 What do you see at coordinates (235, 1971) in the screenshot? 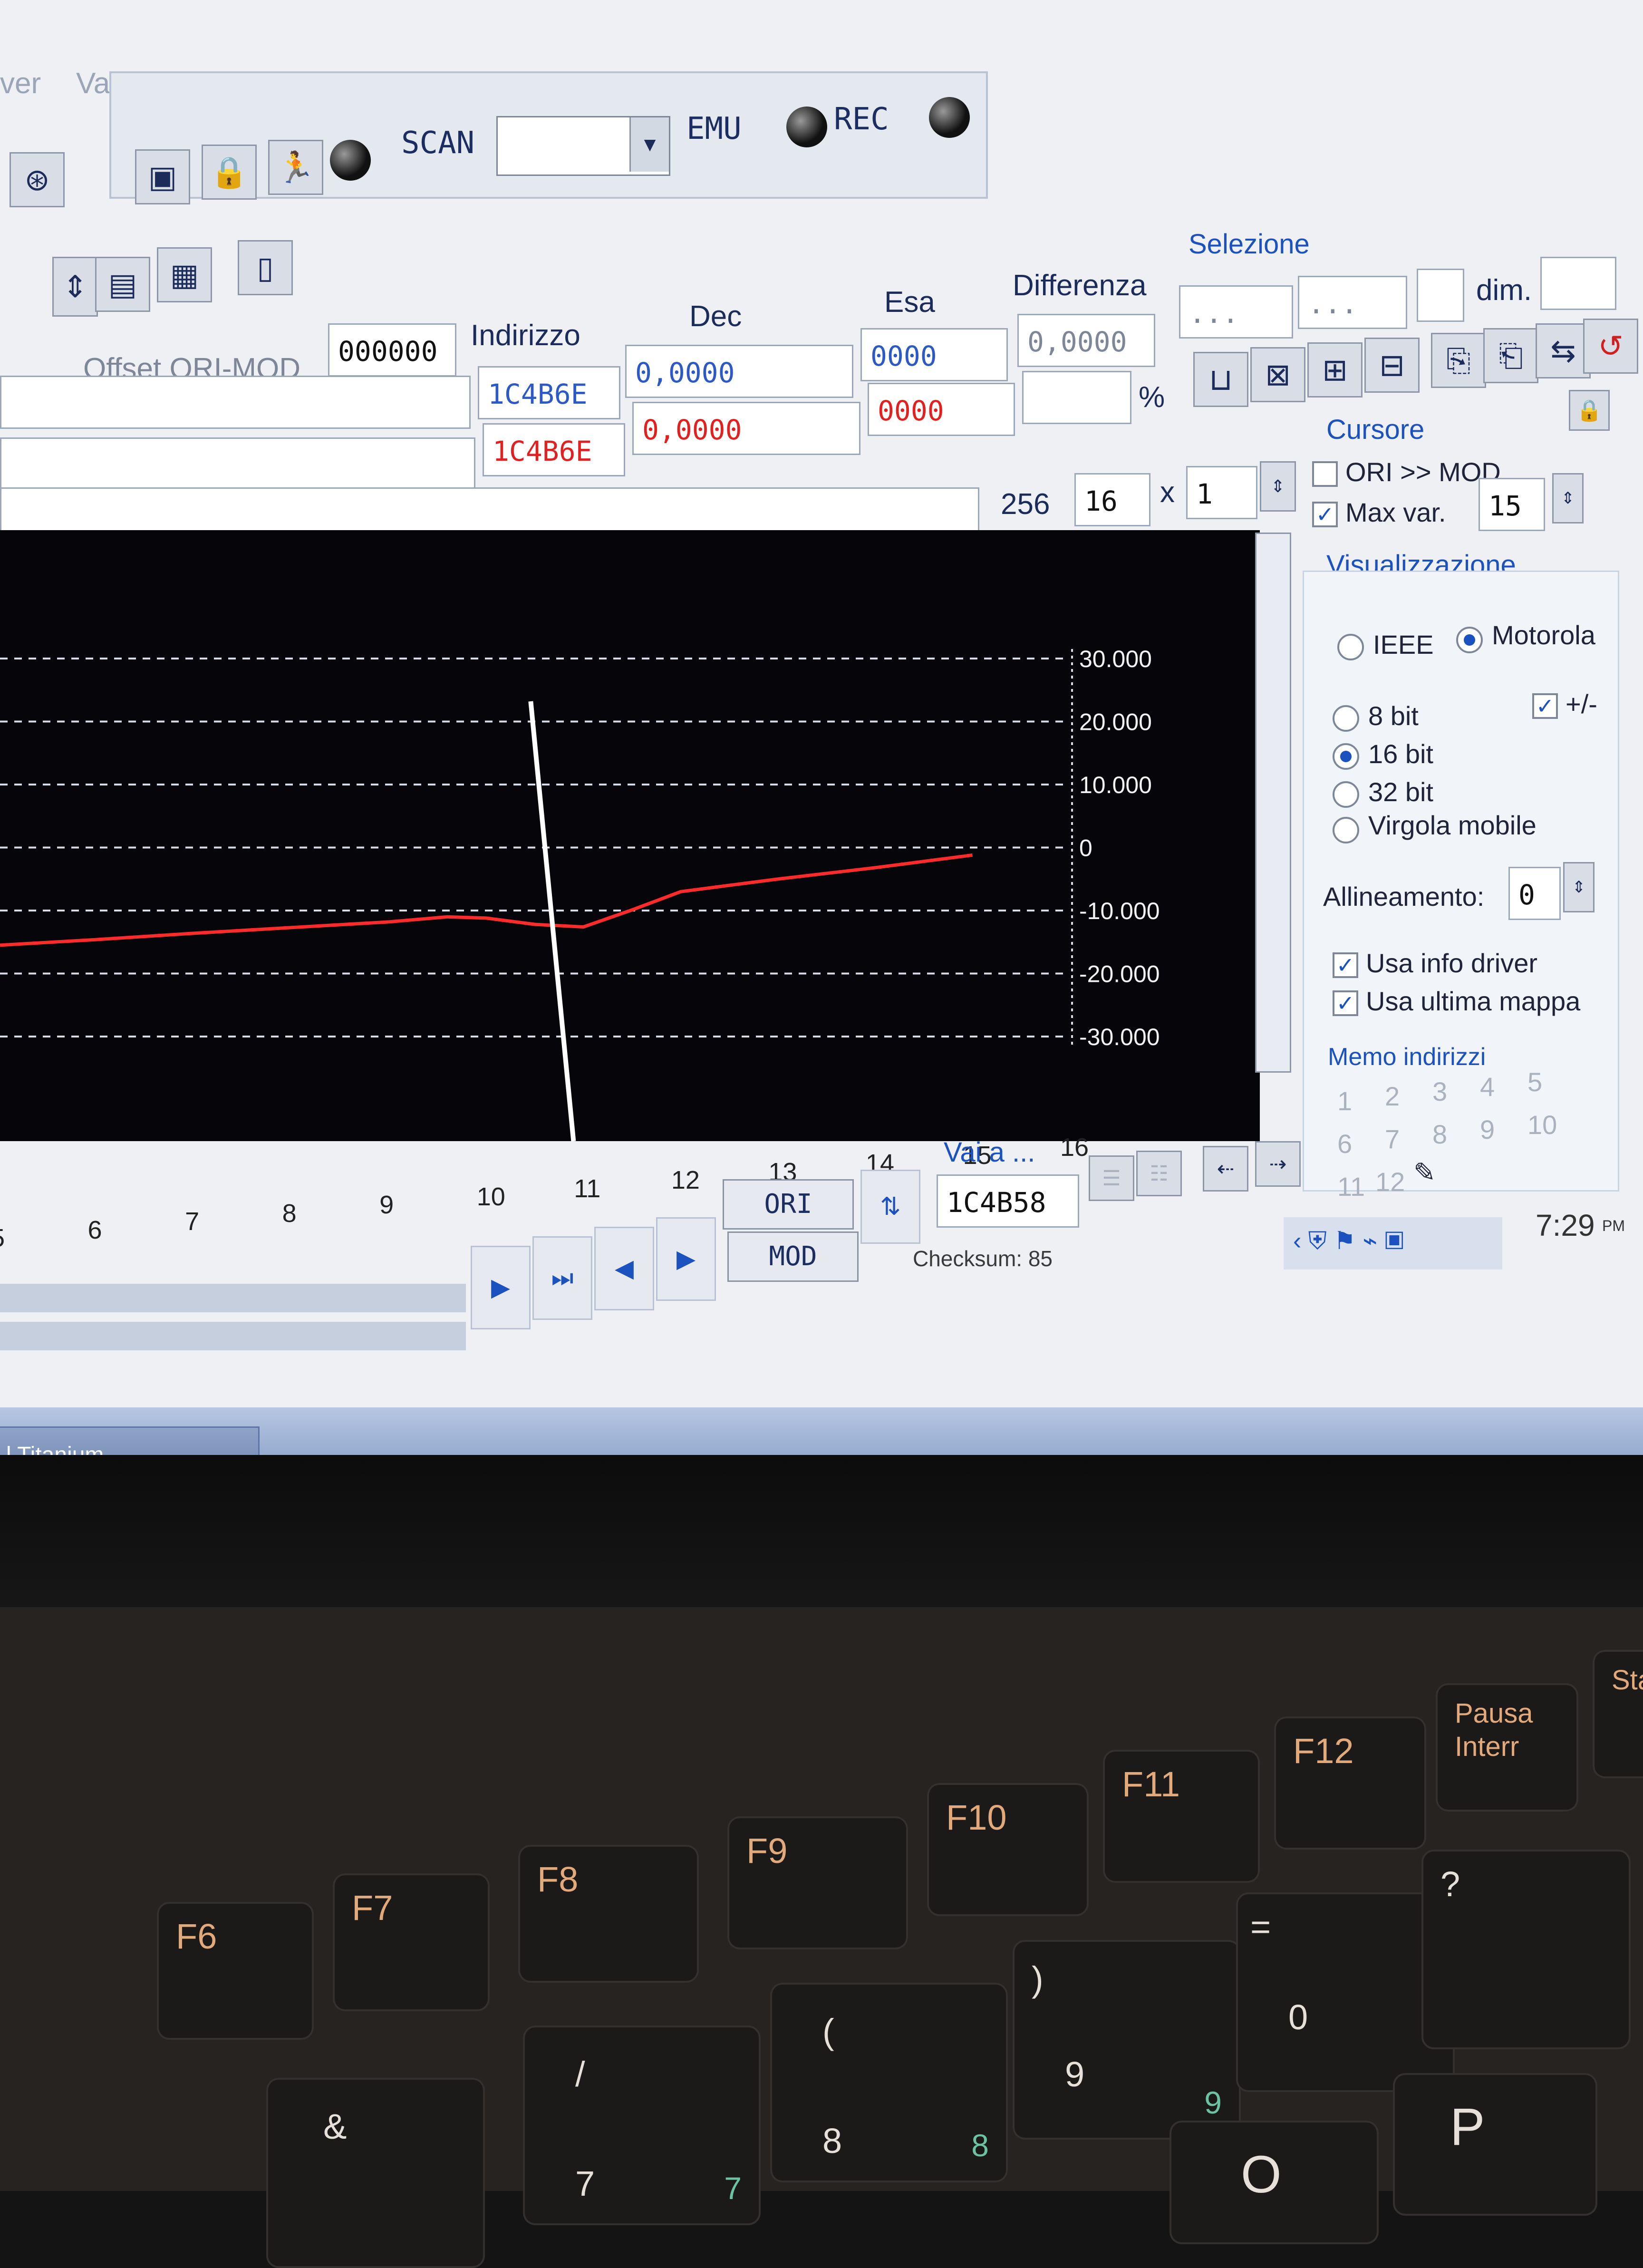
I see `key-f6: F6` at bounding box center [235, 1971].